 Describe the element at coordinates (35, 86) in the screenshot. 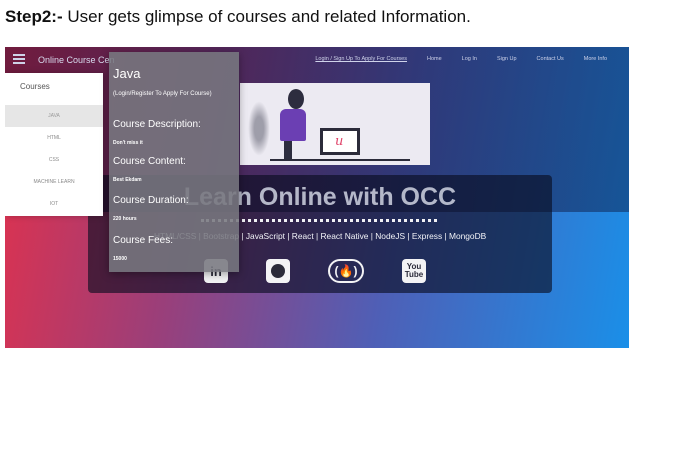

I see `courses-heading: Courses` at that location.